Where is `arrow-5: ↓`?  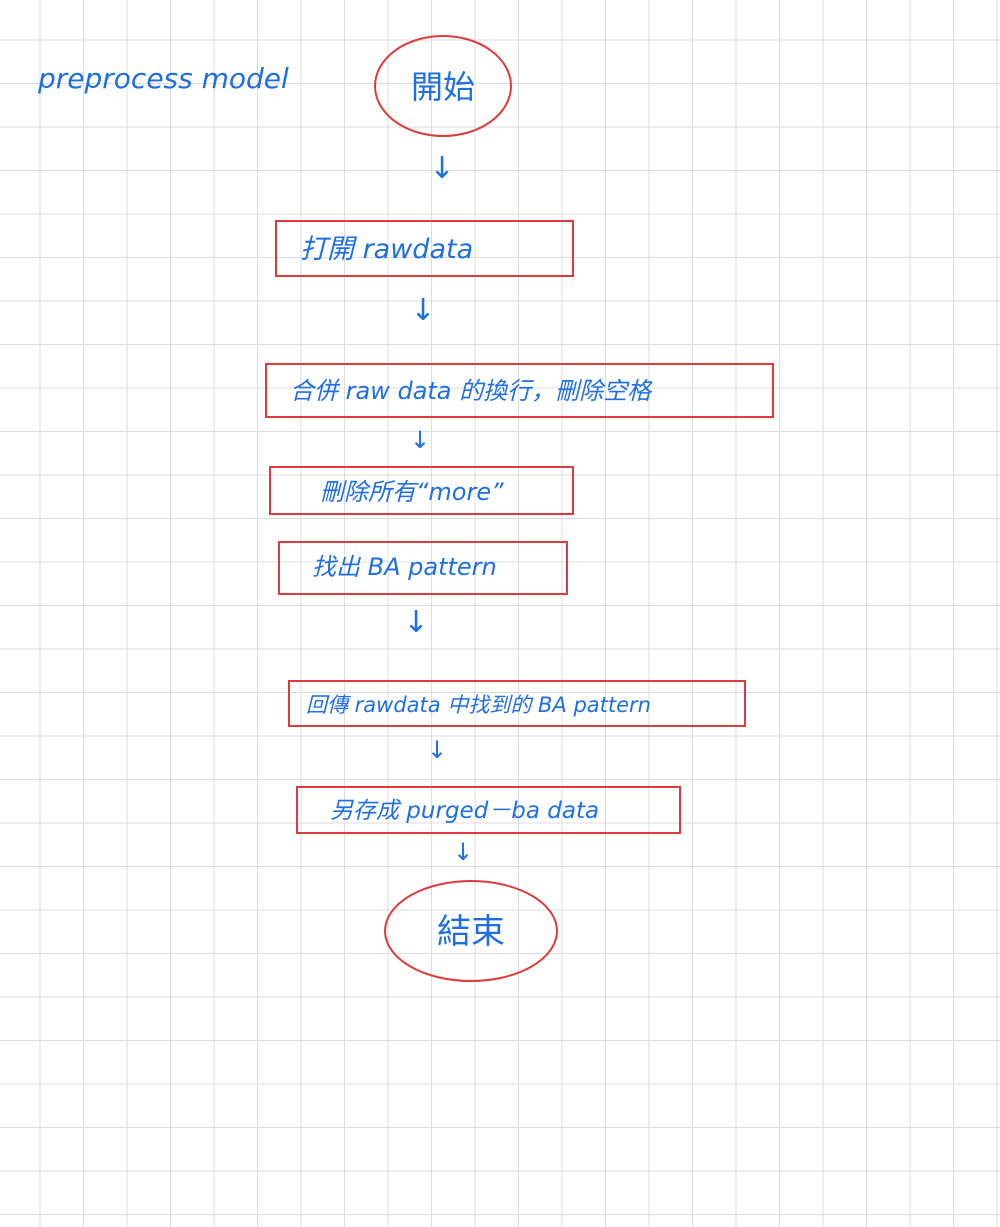 arrow-5: ↓ is located at coordinates (437, 750).